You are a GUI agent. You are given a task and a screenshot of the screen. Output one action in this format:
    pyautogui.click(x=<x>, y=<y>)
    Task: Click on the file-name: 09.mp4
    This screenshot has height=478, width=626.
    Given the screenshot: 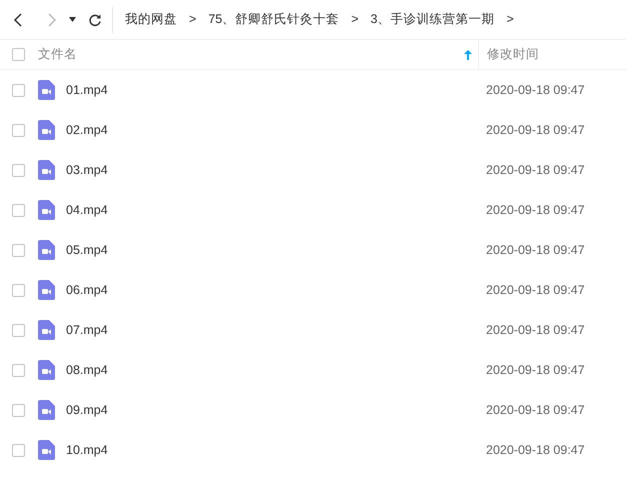 What is the action you would take?
    pyautogui.click(x=276, y=410)
    